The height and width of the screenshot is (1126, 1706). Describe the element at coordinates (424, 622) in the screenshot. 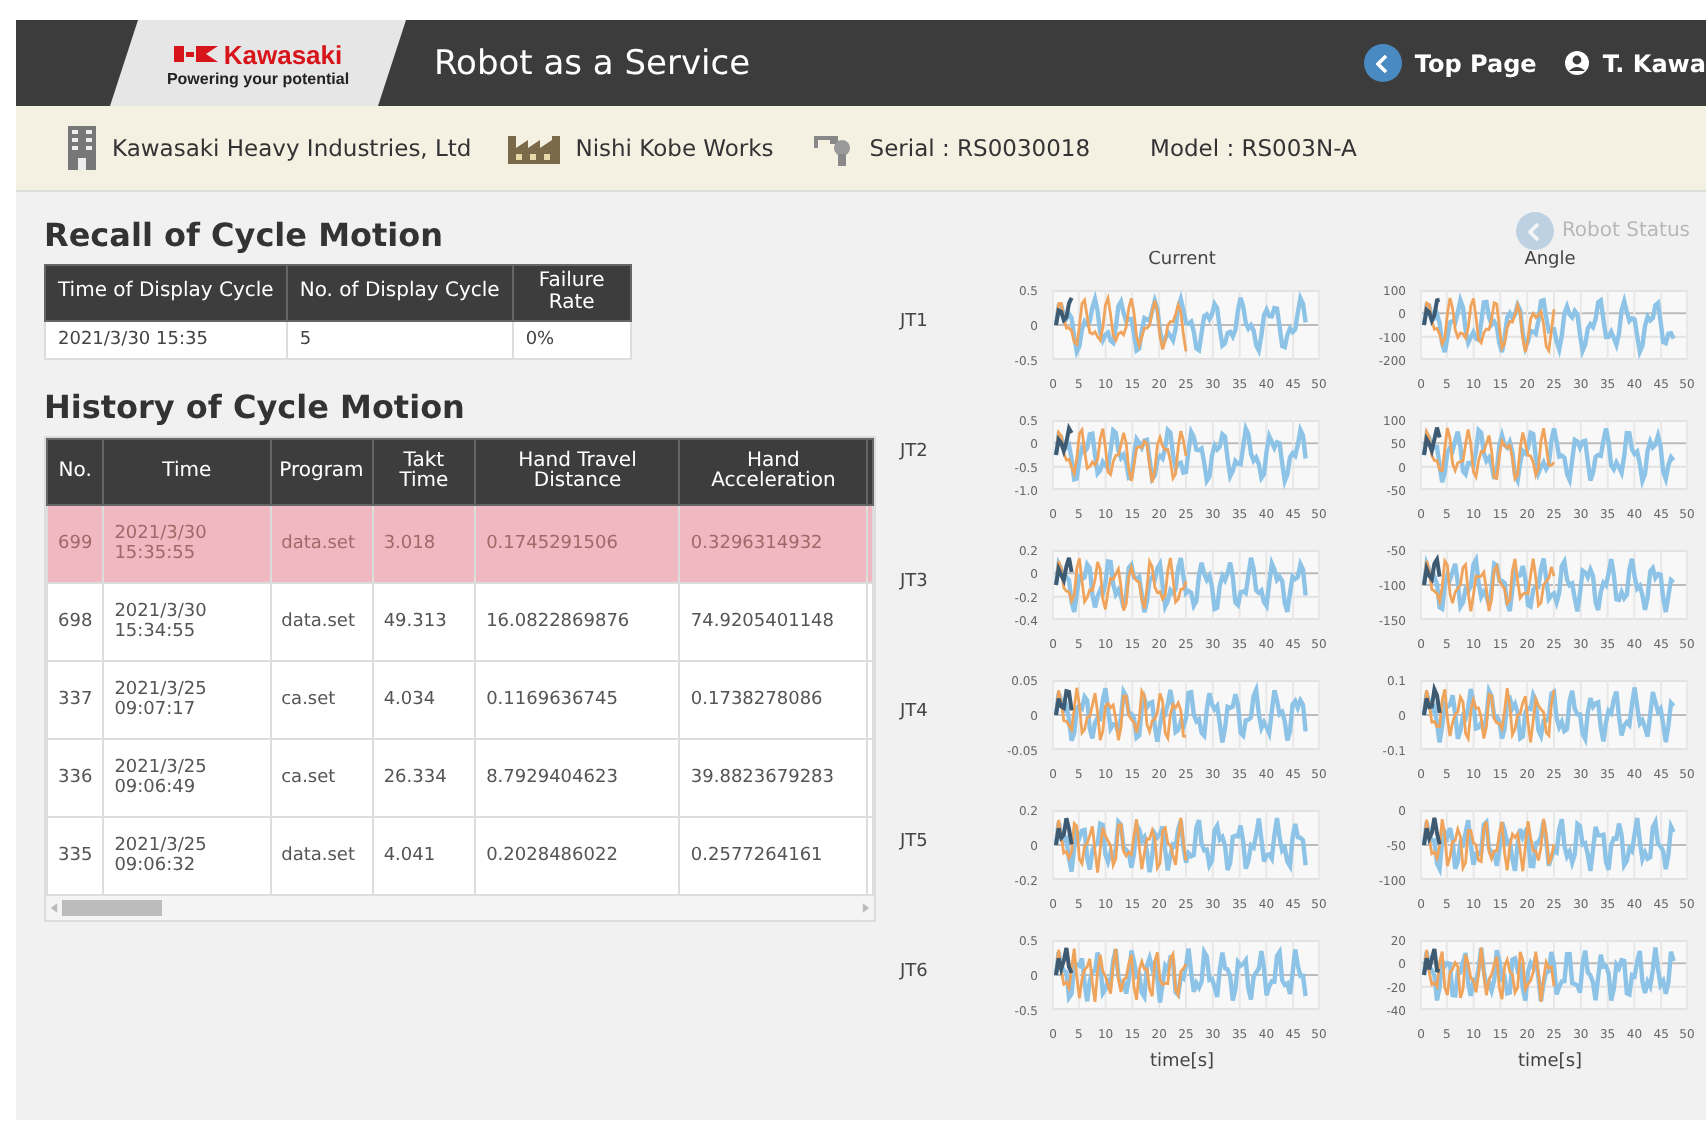

I see `table-cell: 49.313` at that location.